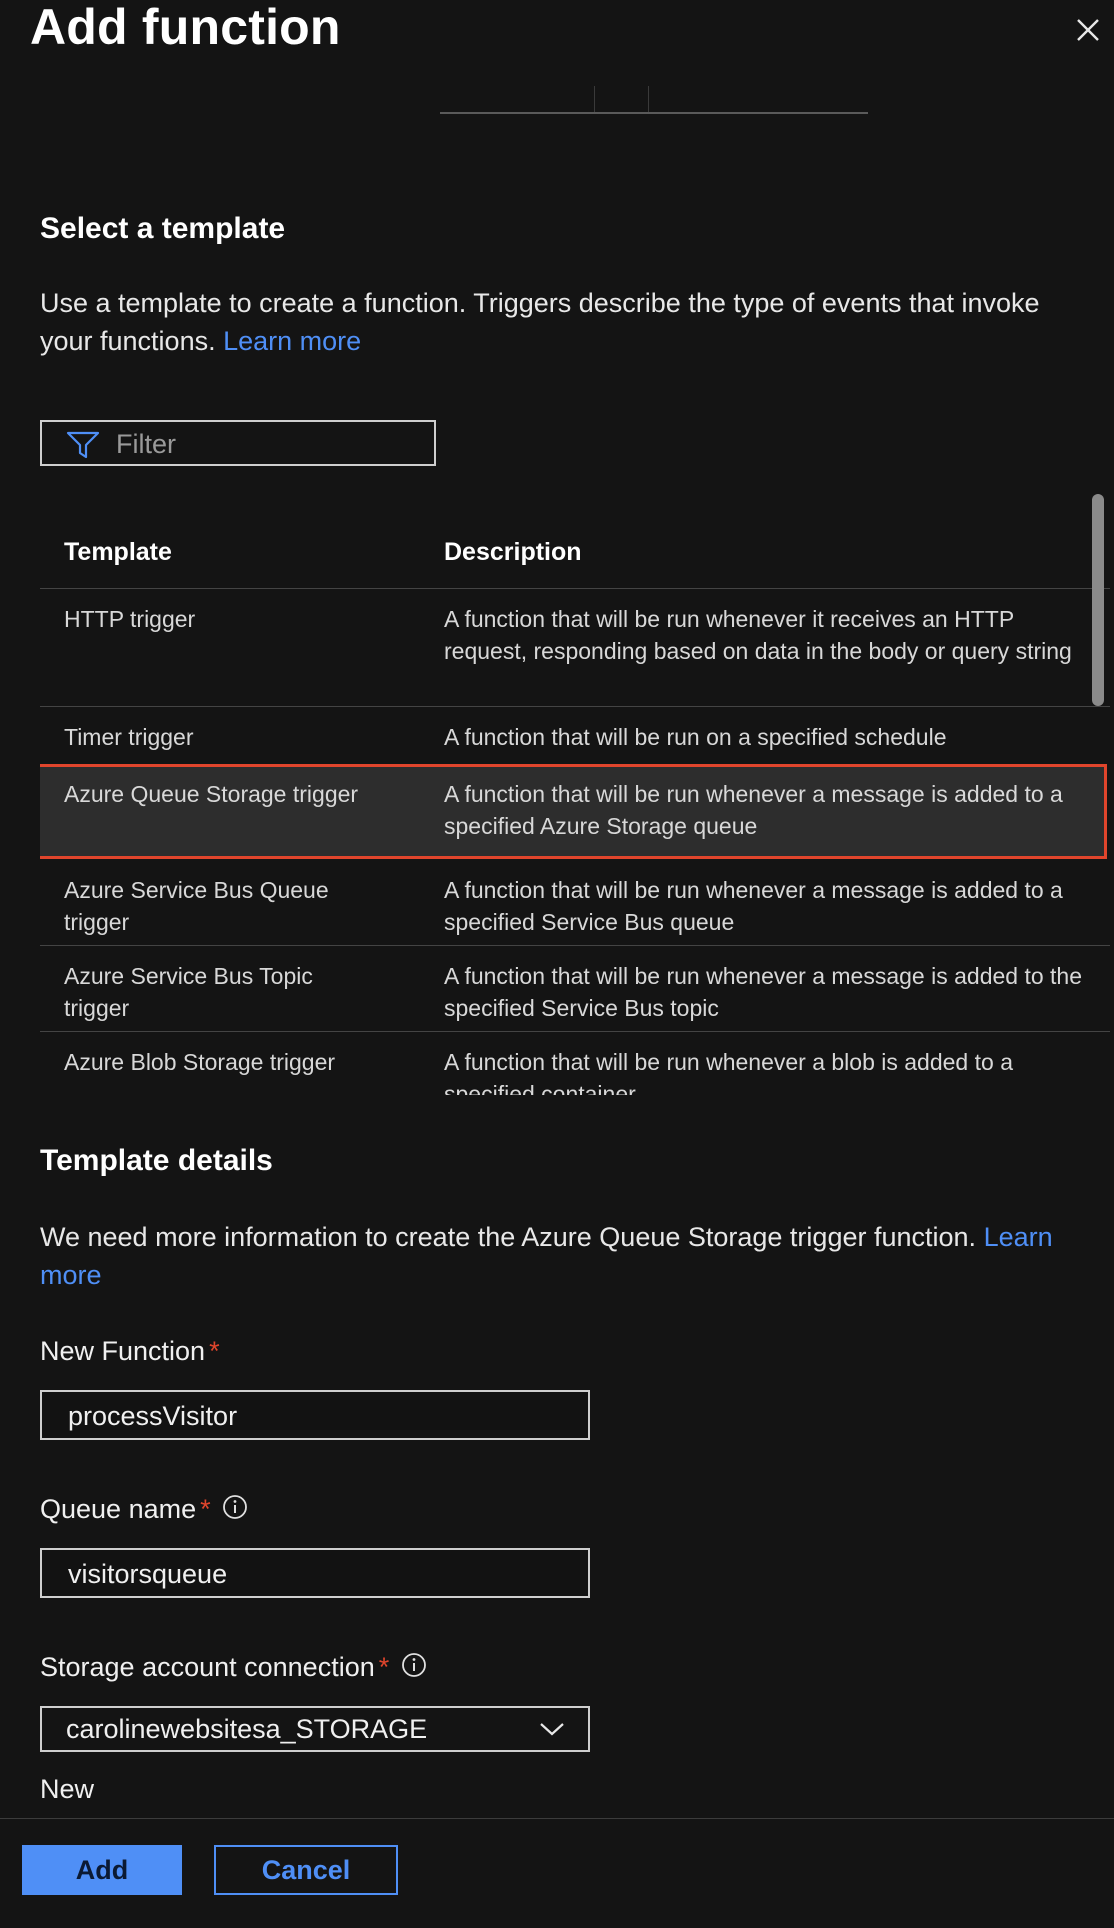  What do you see at coordinates (557, 1818) in the screenshot?
I see `footer-divider` at bounding box center [557, 1818].